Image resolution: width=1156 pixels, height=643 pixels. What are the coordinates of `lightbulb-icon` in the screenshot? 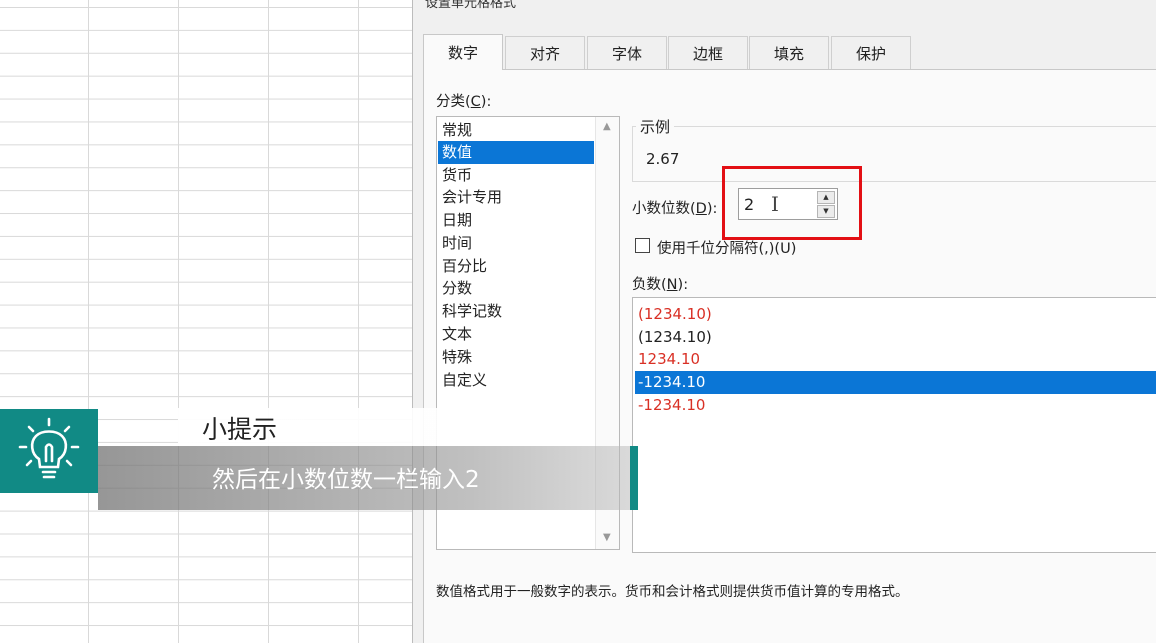 It's located at (49, 448).